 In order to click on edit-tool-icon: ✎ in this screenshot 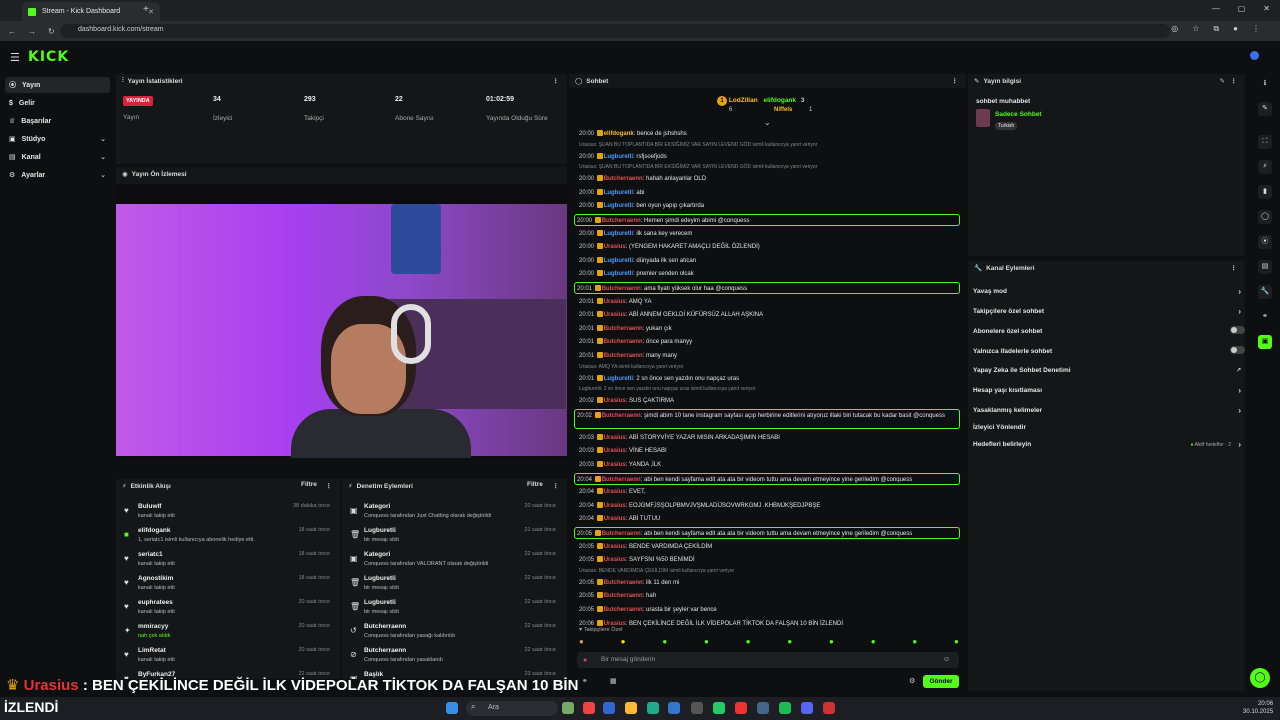, I will do `click(1265, 109)`.